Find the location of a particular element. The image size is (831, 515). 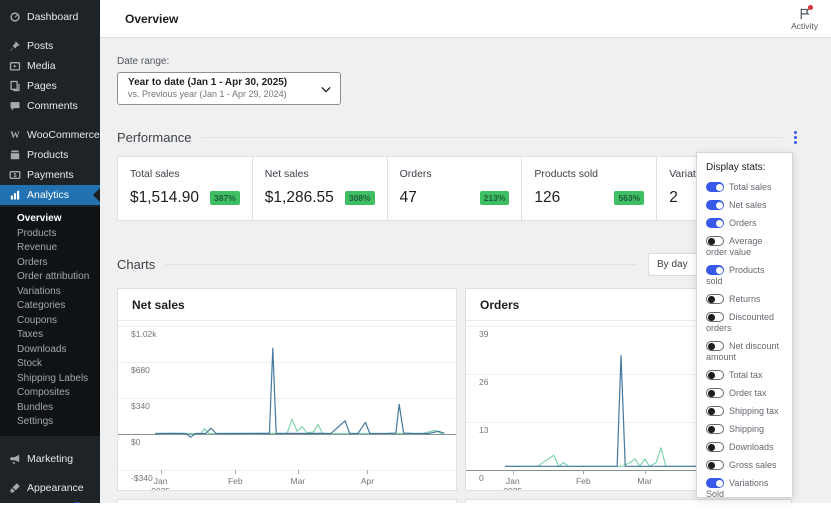

toggle-variations-sold: Variations Sold is located at coordinates (744, 489).